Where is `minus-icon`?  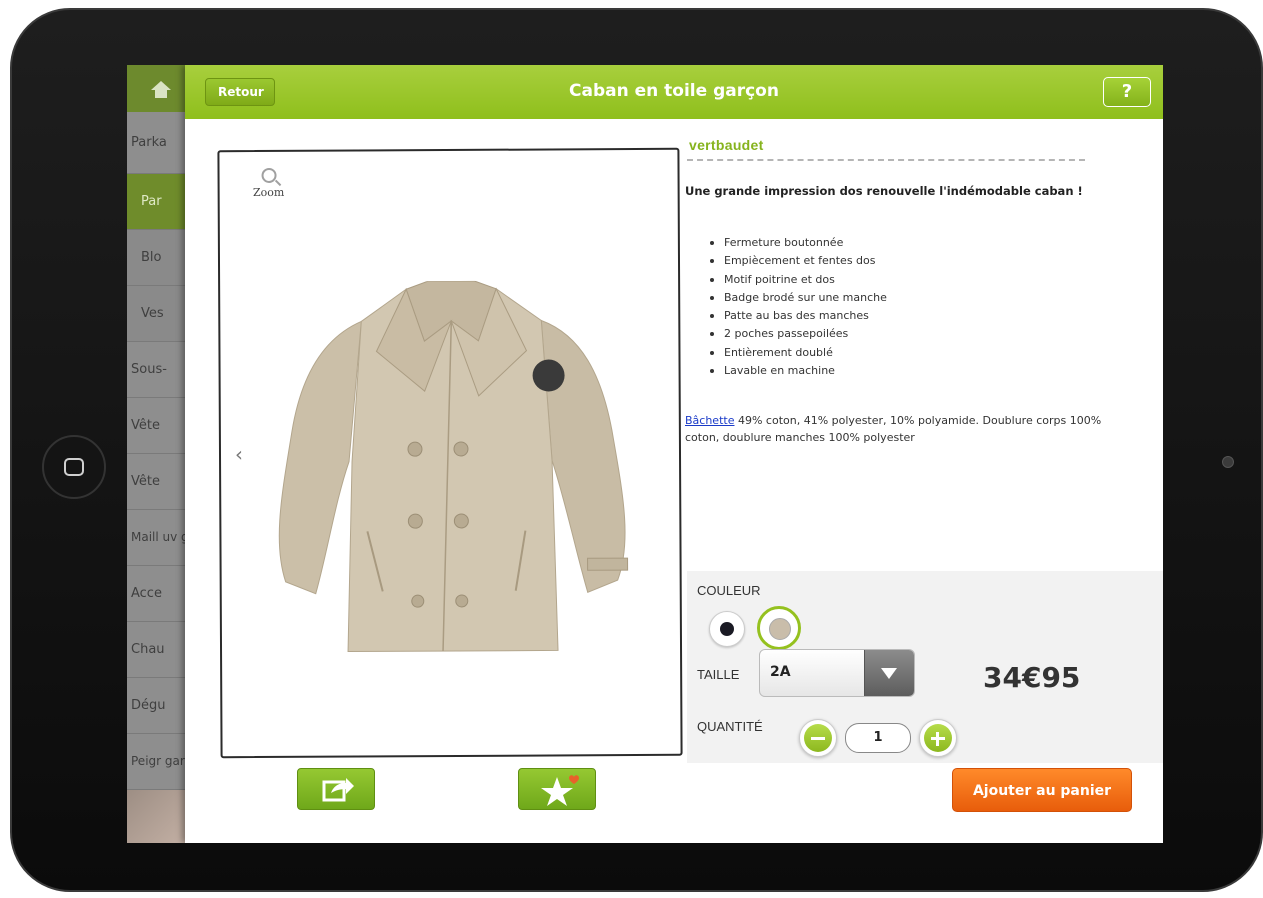
minus-icon is located at coordinates (818, 738).